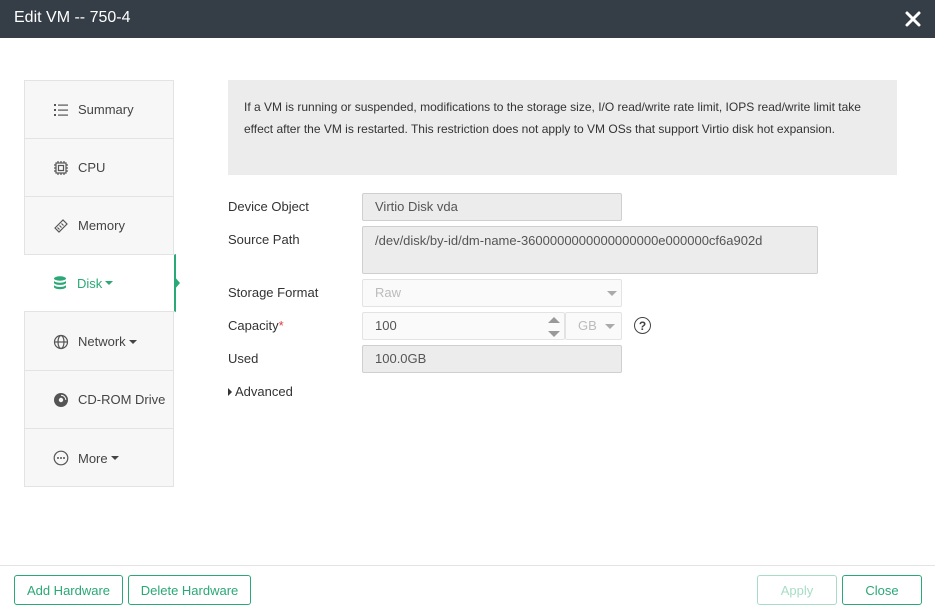 The width and height of the screenshot is (935, 610). I want to click on more-icon, so click(61, 458).